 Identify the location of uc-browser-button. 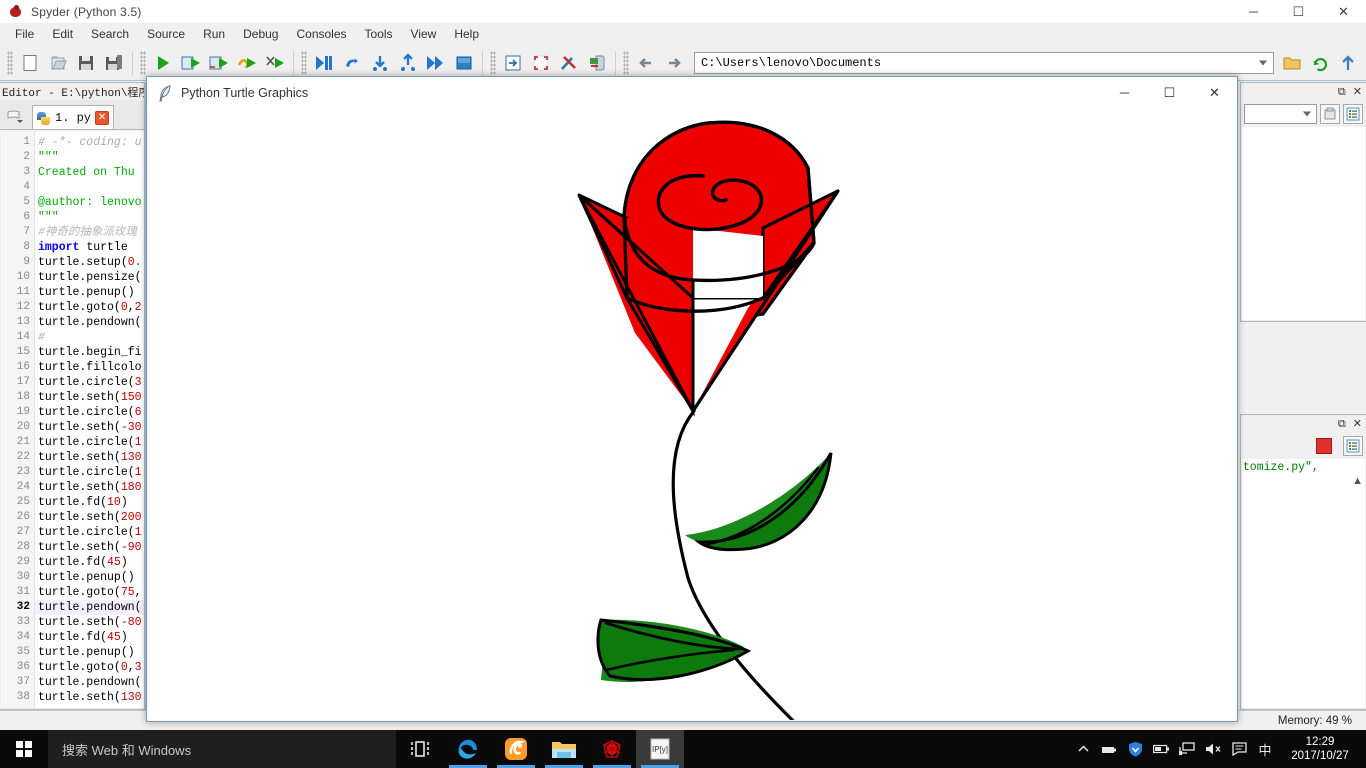
(516, 749).